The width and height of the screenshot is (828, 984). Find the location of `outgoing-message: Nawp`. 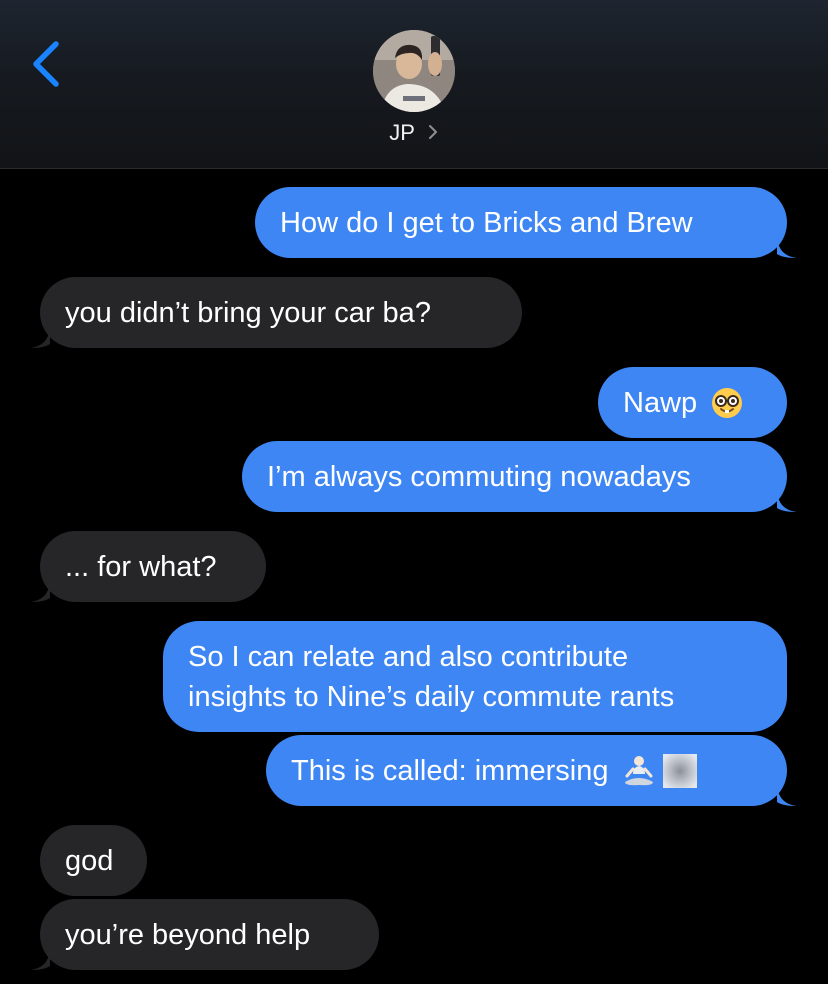

outgoing-message: Nawp is located at coordinates (692, 402).